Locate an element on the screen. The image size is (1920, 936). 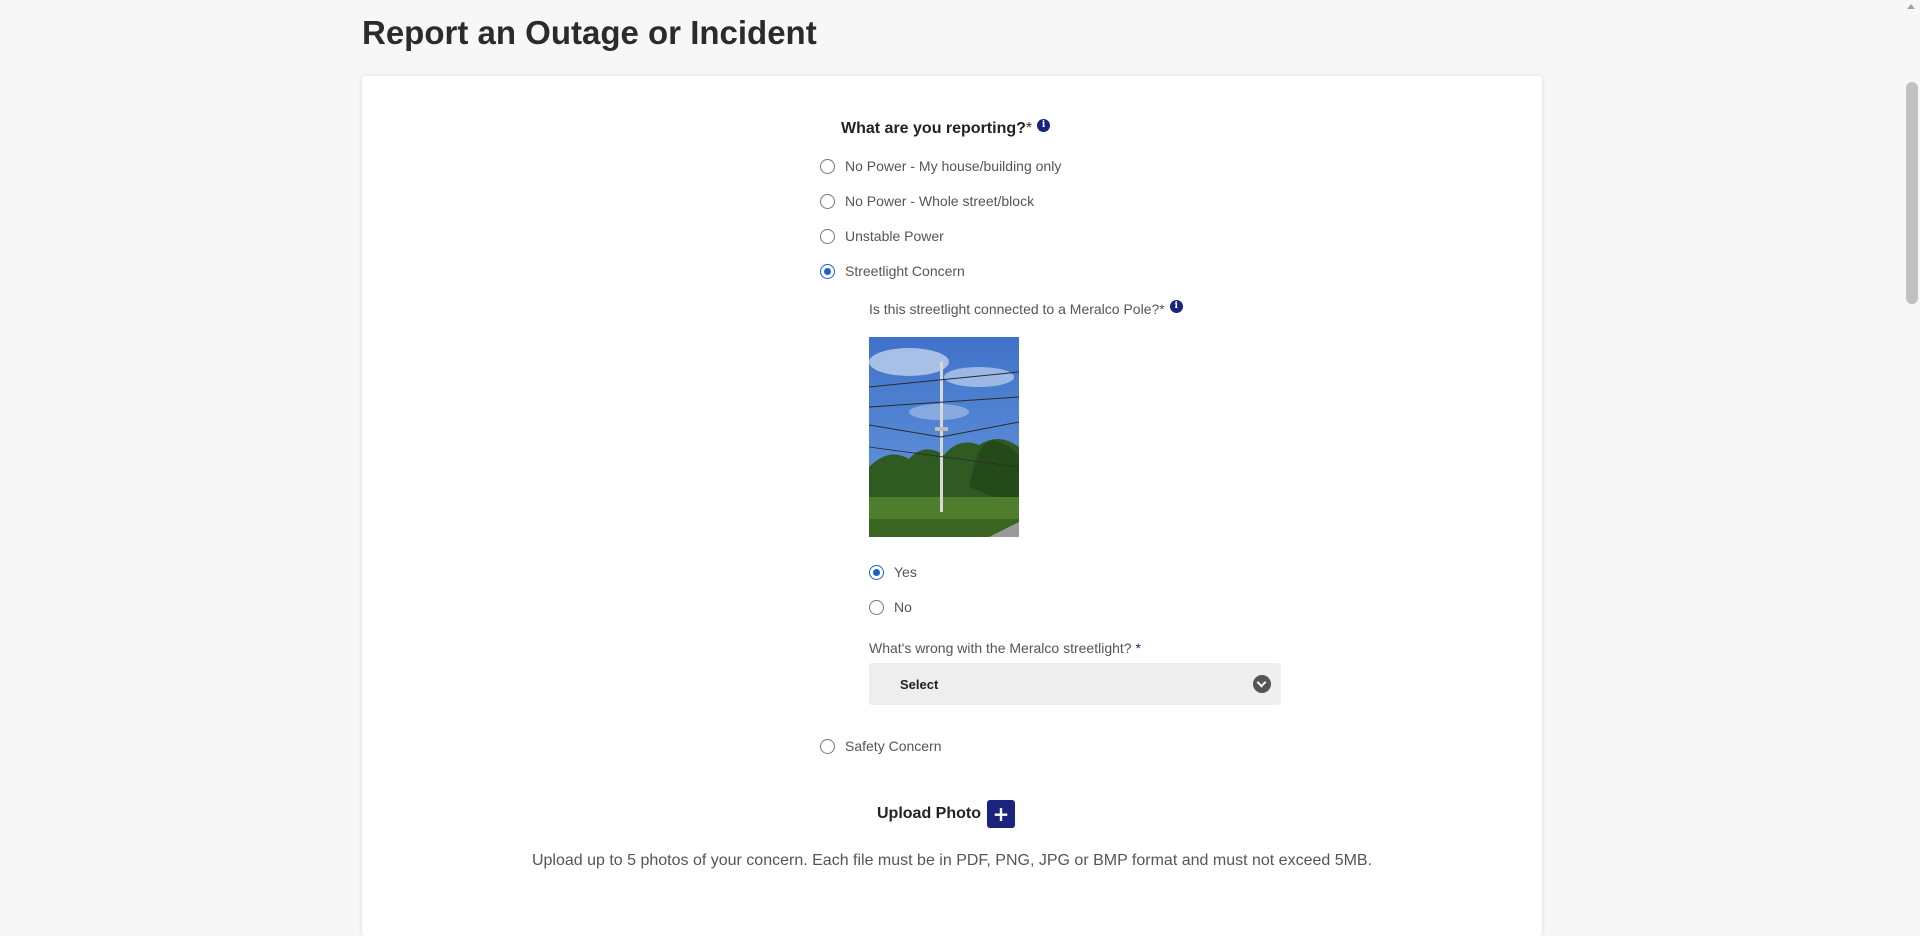
option-safety-concern: Safety Concern is located at coordinates (881, 746).